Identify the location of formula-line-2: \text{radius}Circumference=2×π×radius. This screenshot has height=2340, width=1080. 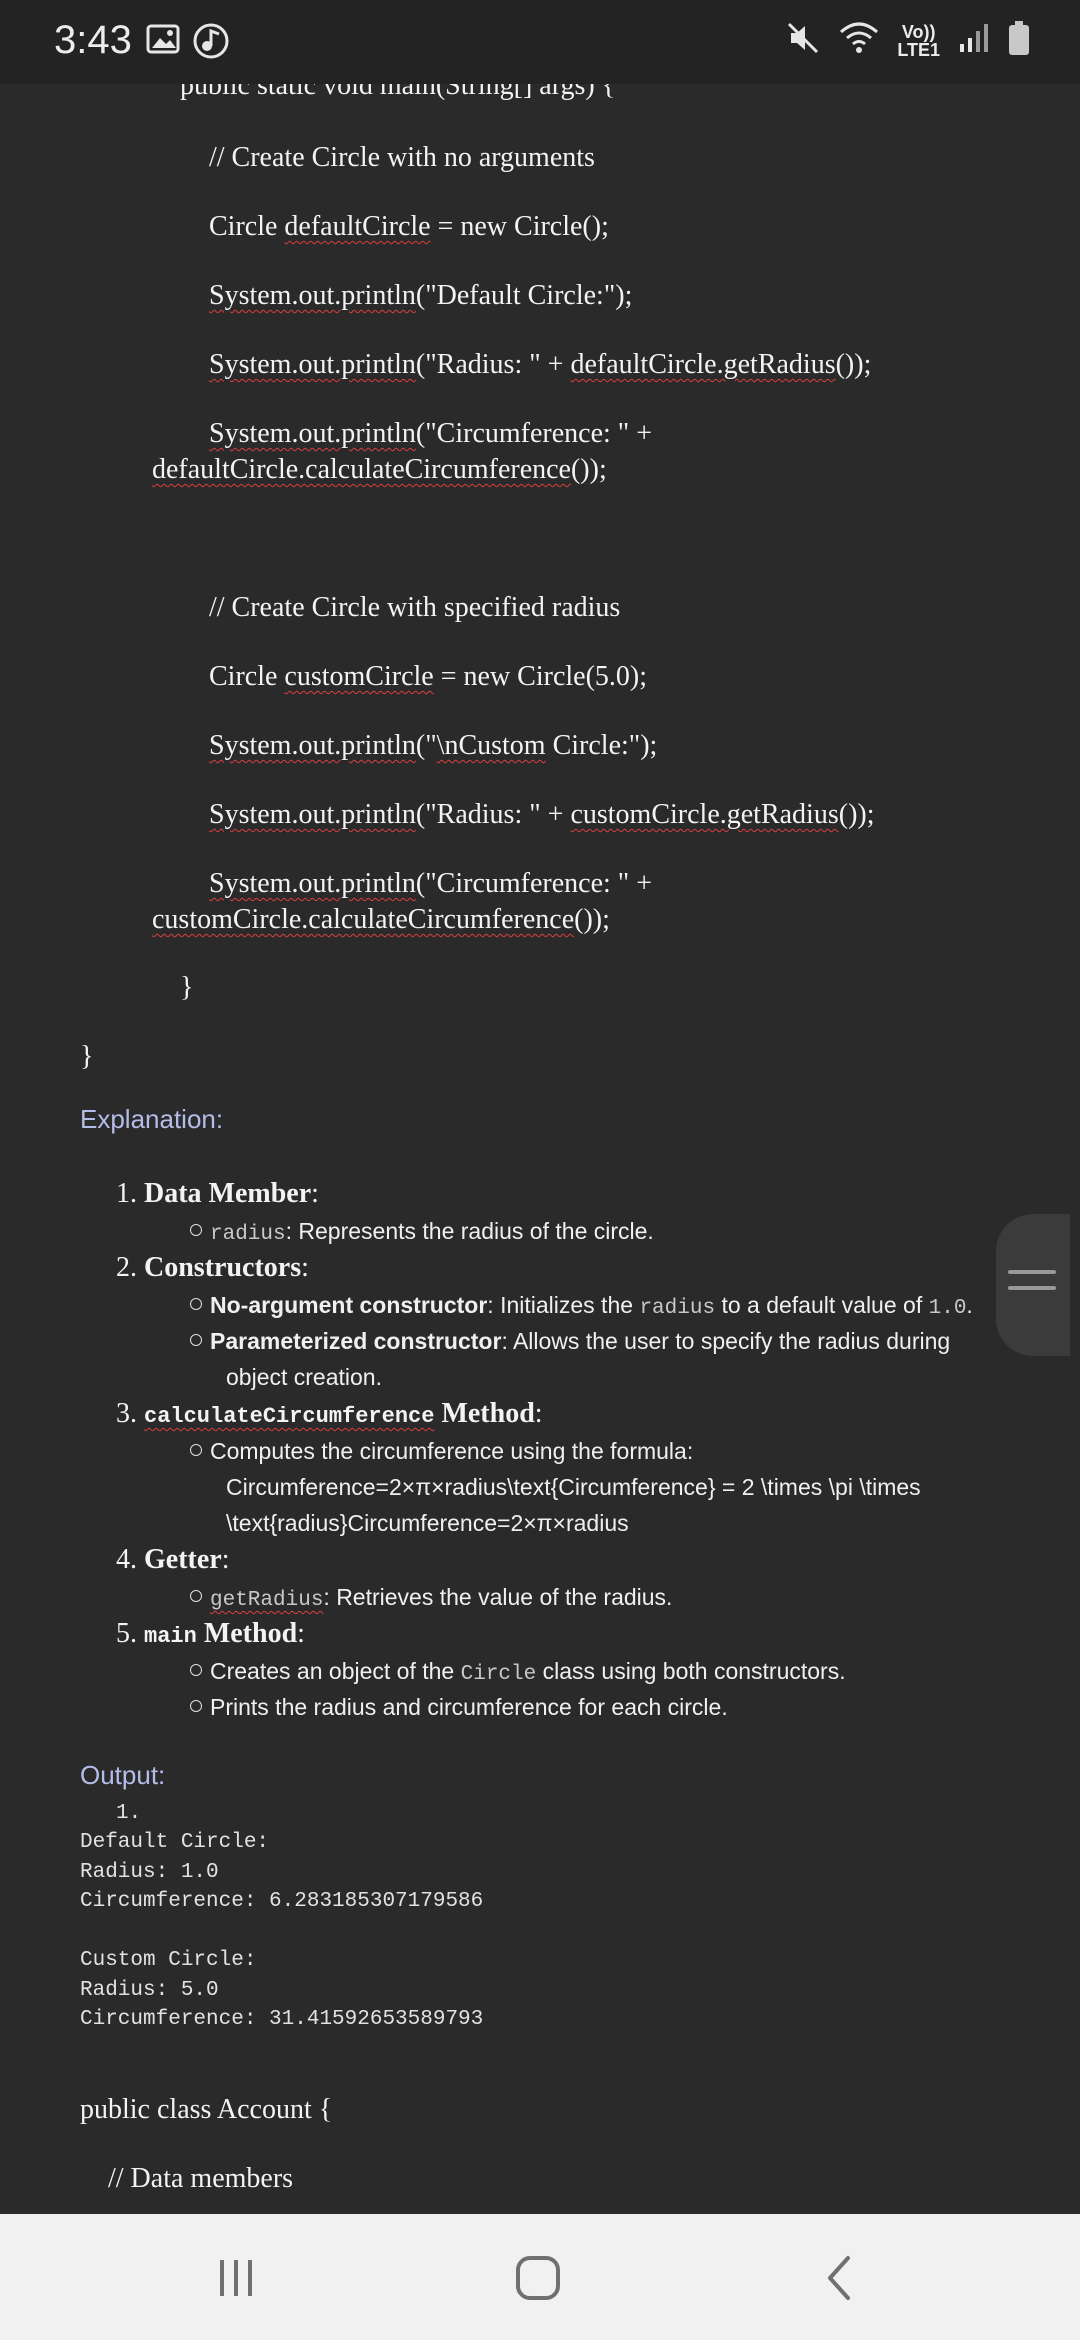
(427, 1523).